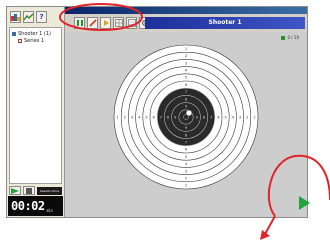 The width and height of the screenshot is (330, 244). What do you see at coordinates (49, 210) in the screenshot?
I see `timer-unit: min` at bounding box center [49, 210].